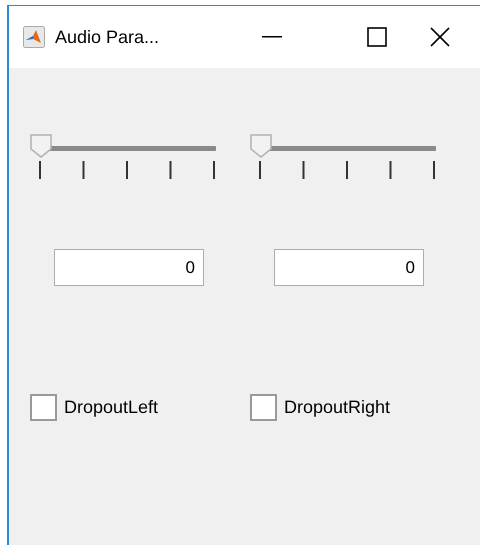  What do you see at coordinates (34, 37) in the screenshot?
I see `app-icon` at bounding box center [34, 37].